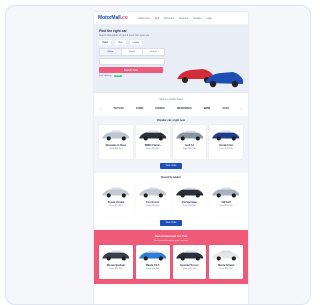 Image resolution: width=320 pixels, height=305 pixels. I want to click on brand-logo: TOYOTA, so click(118, 108).